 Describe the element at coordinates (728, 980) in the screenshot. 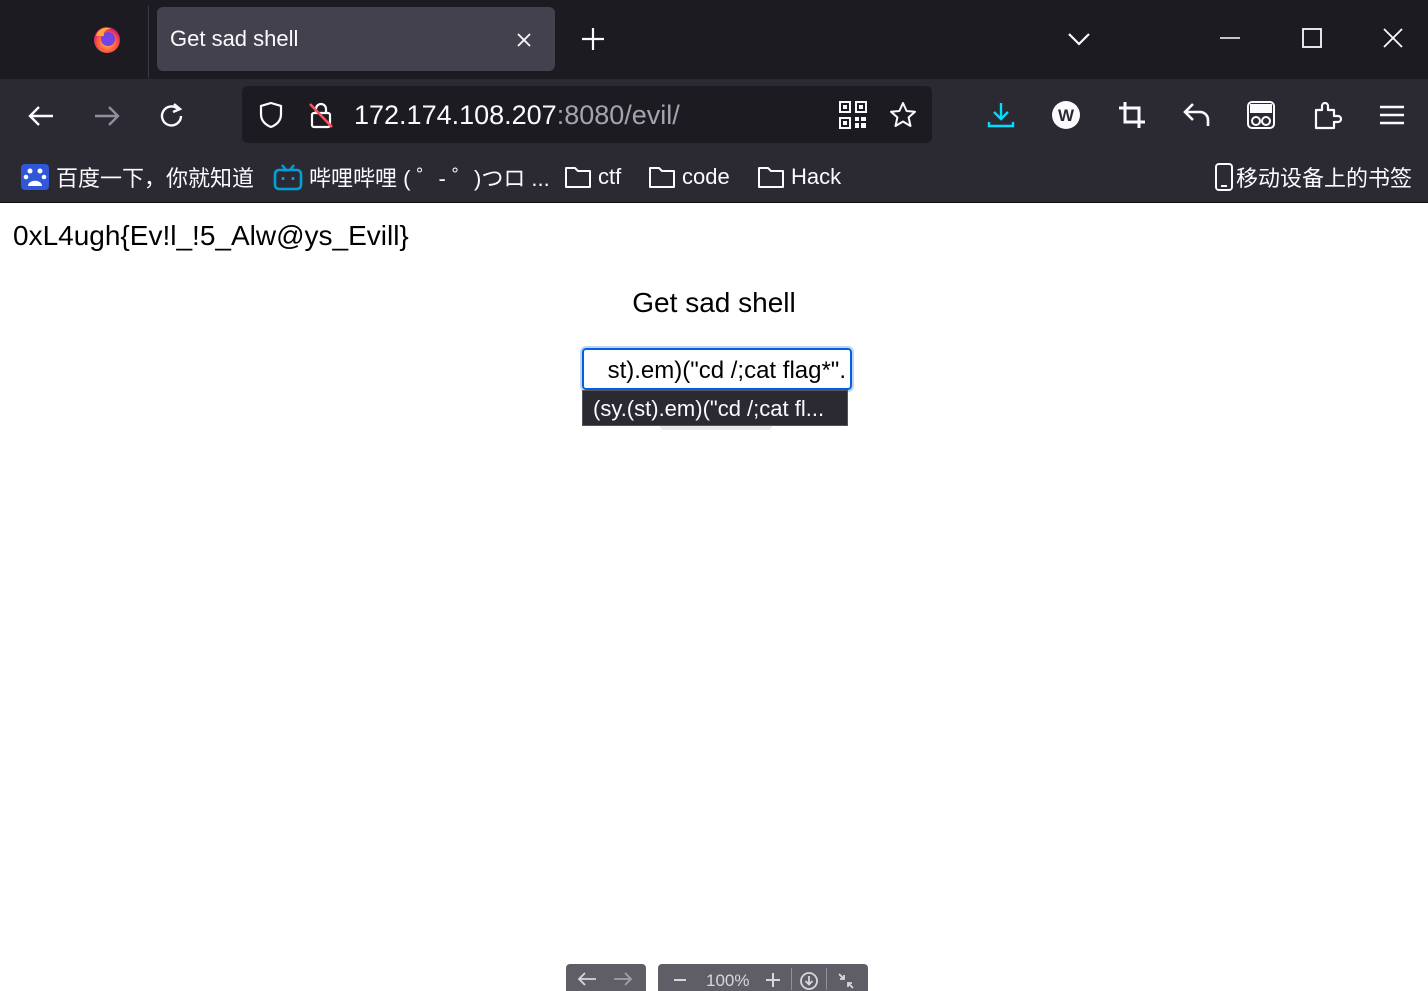

I see `zoom-level: 100%` at that location.